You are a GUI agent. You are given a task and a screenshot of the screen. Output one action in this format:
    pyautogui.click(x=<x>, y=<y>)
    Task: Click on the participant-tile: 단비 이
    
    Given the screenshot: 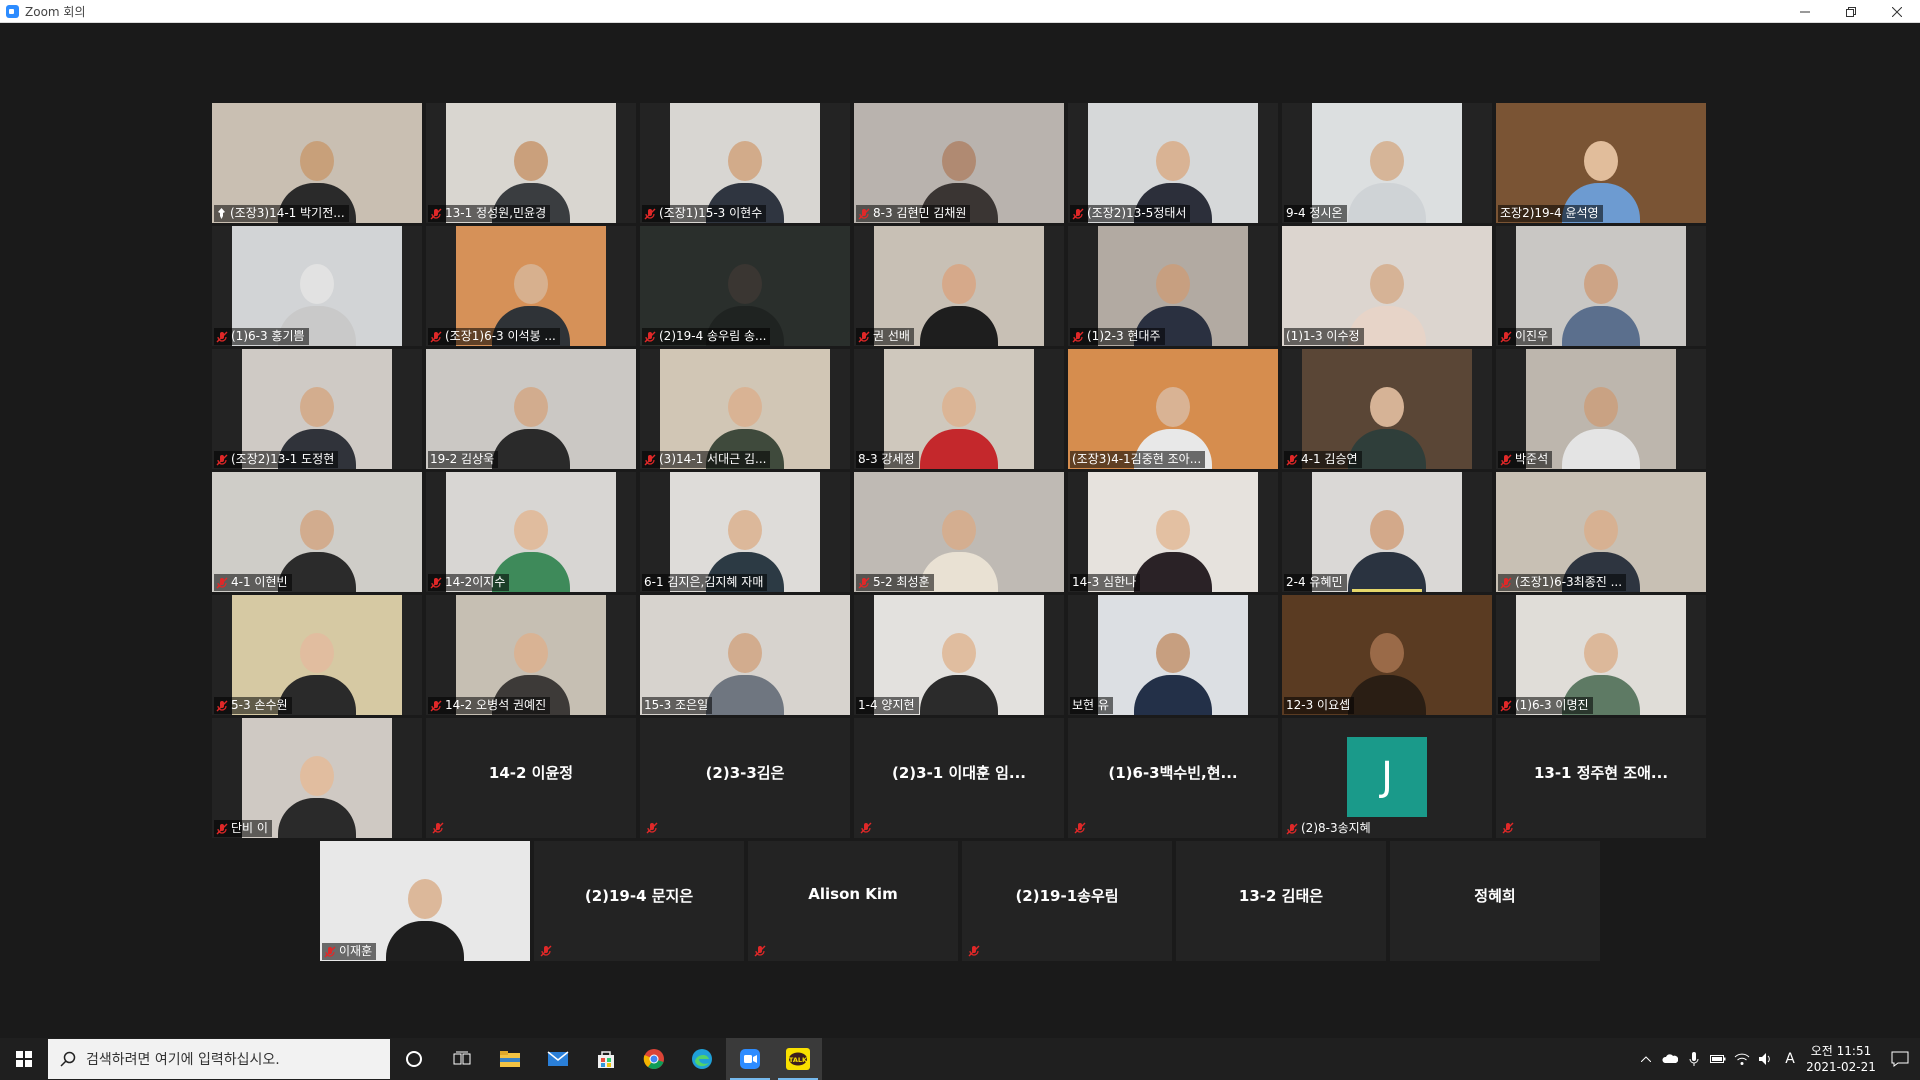 What is the action you would take?
    pyautogui.click(x=317, y=778)
    